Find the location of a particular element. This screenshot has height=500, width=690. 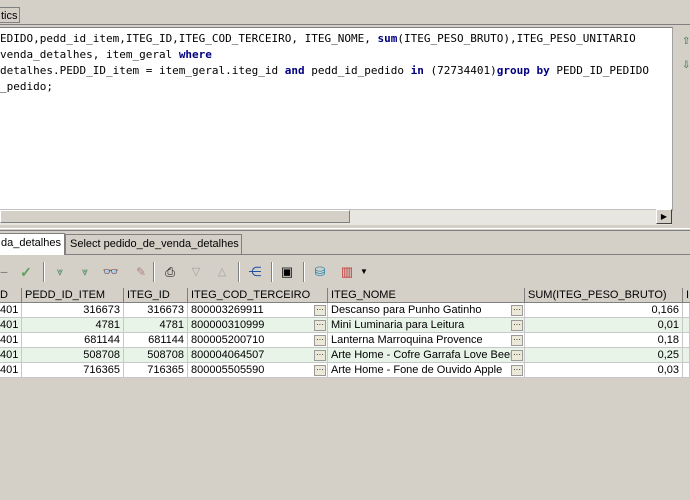

sql-text: _pedido; is located at coordinates (26, 86).